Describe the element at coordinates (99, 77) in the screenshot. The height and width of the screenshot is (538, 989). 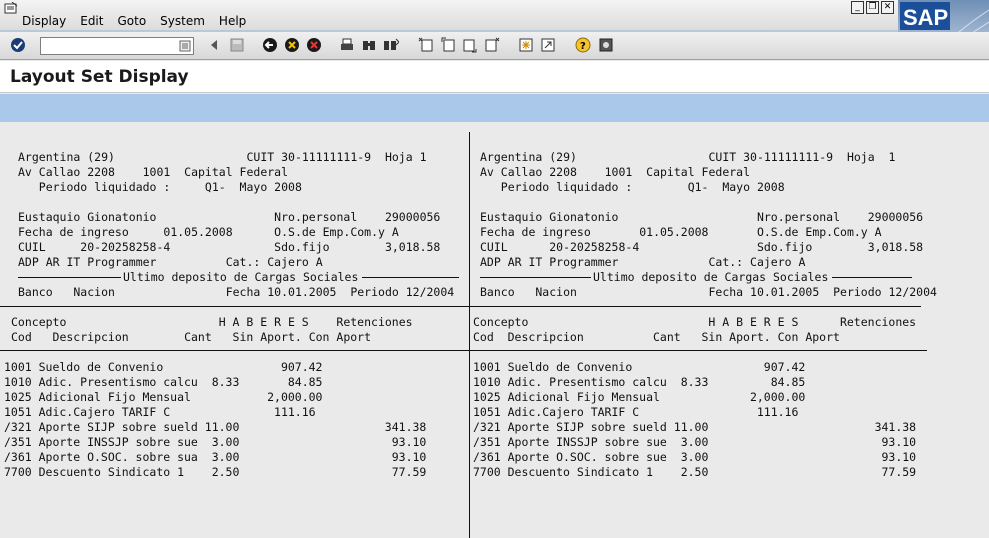
I see `page-title: Layout Set Display` at that location.